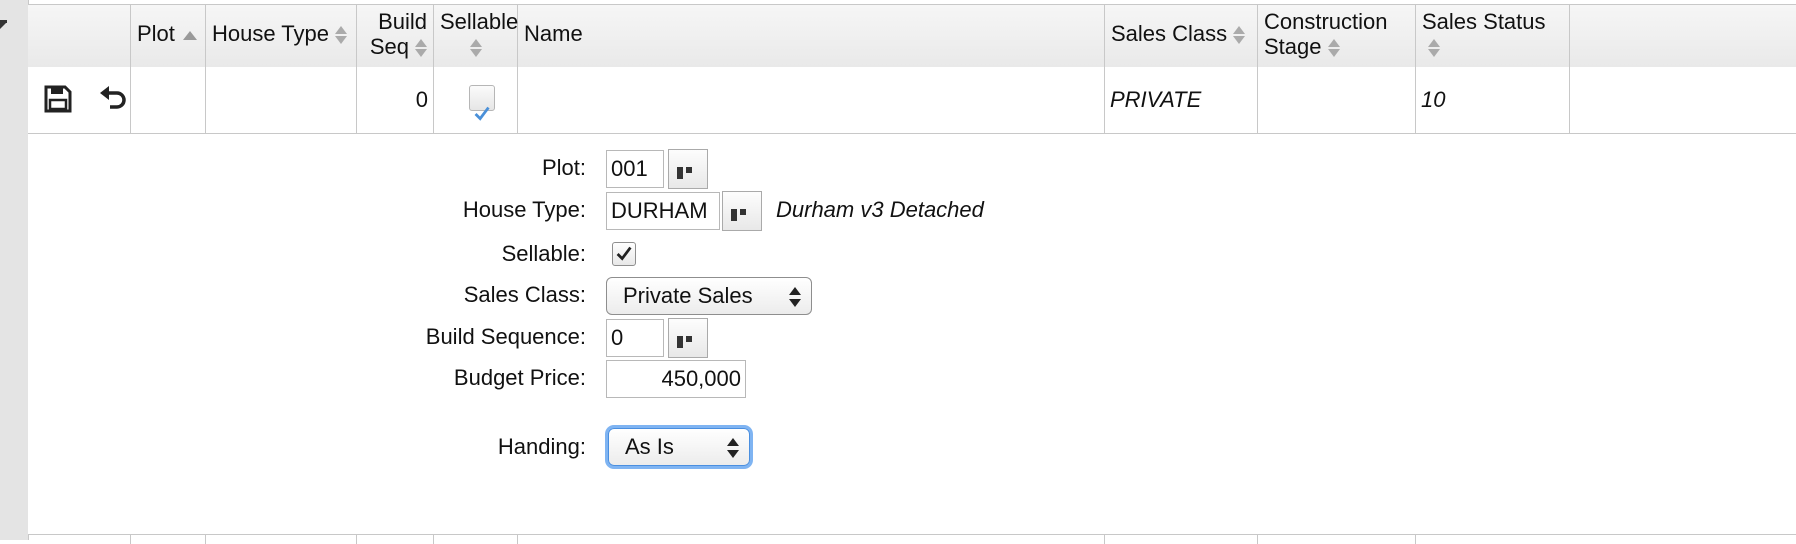  What do you see at coordinates (688, 295) in the screenshot?
I see `sales-class-value: Private Sales` at bounding box center [688, 295].